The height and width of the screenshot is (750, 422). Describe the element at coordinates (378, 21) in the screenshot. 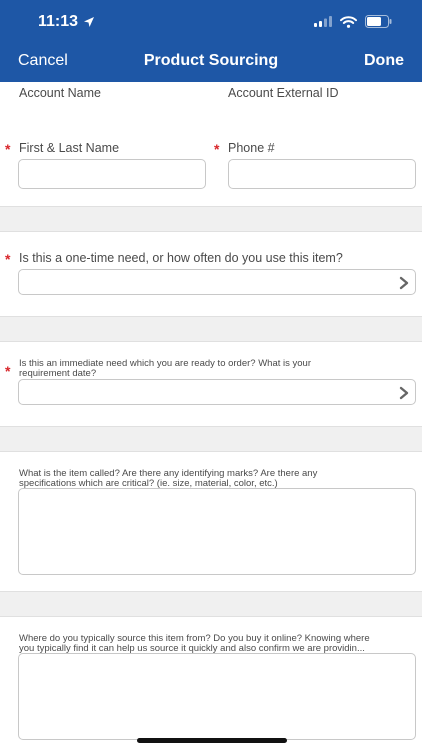

I see `battery-icon` at that location.